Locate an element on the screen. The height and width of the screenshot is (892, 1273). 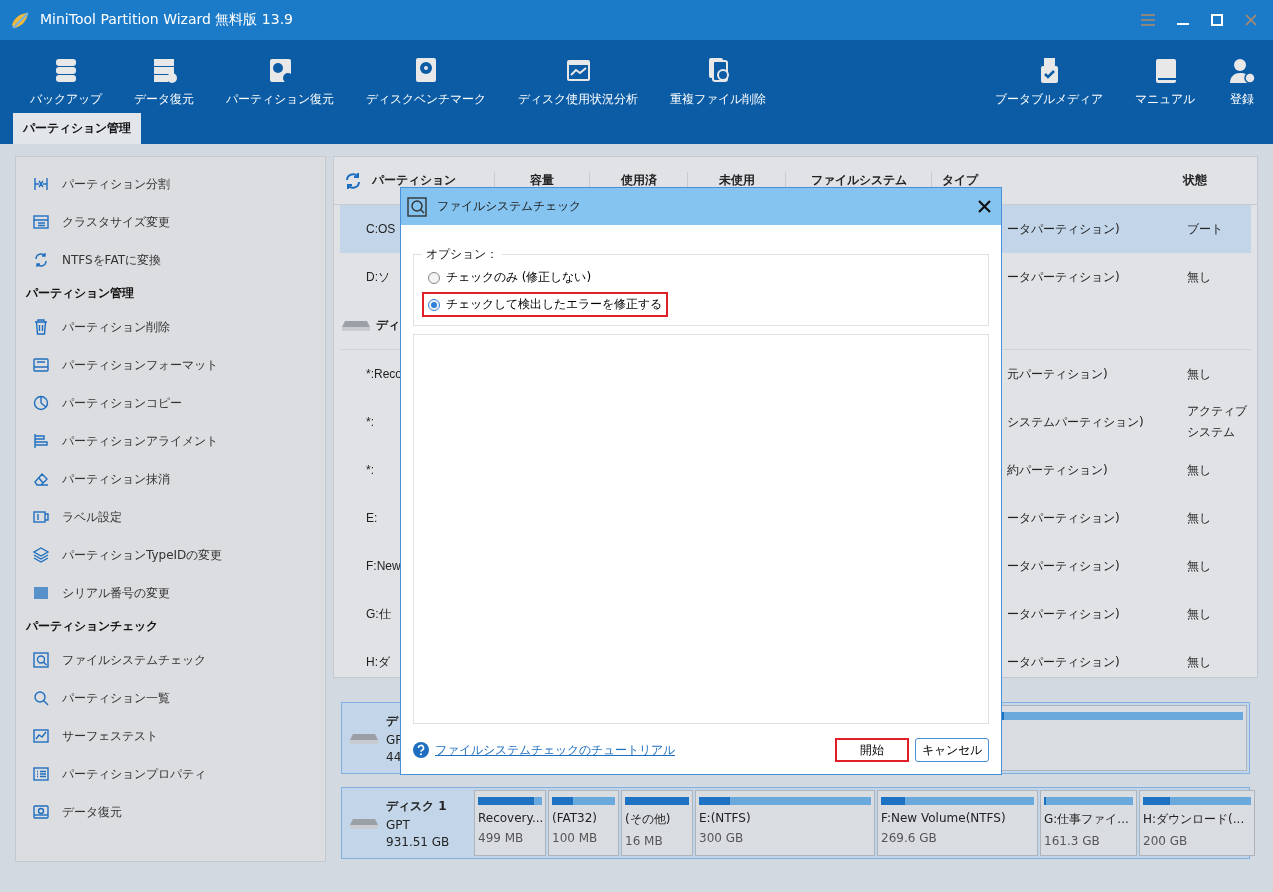
partition-block: Recovery... 499 MB is located at coordinates (510, 823).